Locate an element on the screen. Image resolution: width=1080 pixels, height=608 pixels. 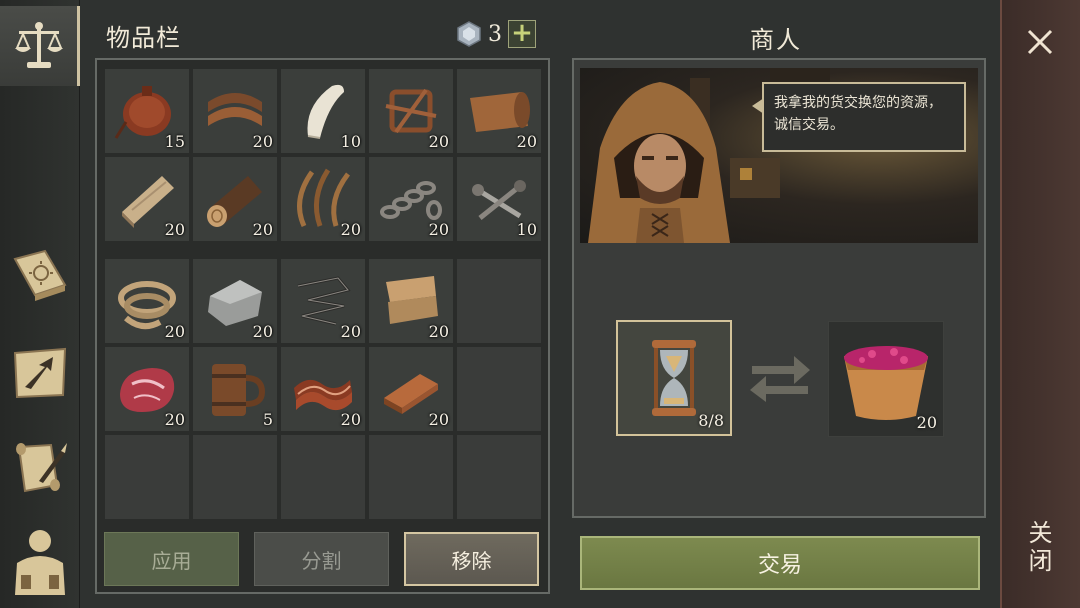
scales-icon is located at coordinates (38, 45).